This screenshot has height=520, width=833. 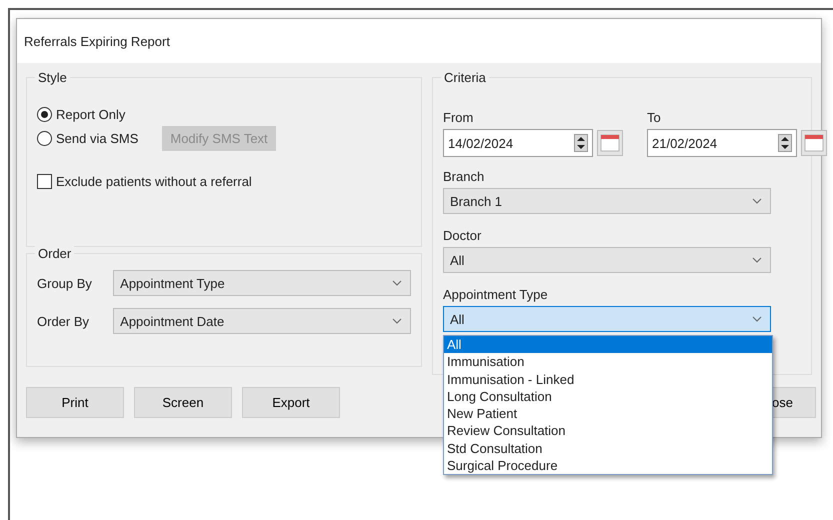 What do you see at coordinates (654, 117) in the screenshot?
I see `field-label: To` at bounding box center [654, 117].